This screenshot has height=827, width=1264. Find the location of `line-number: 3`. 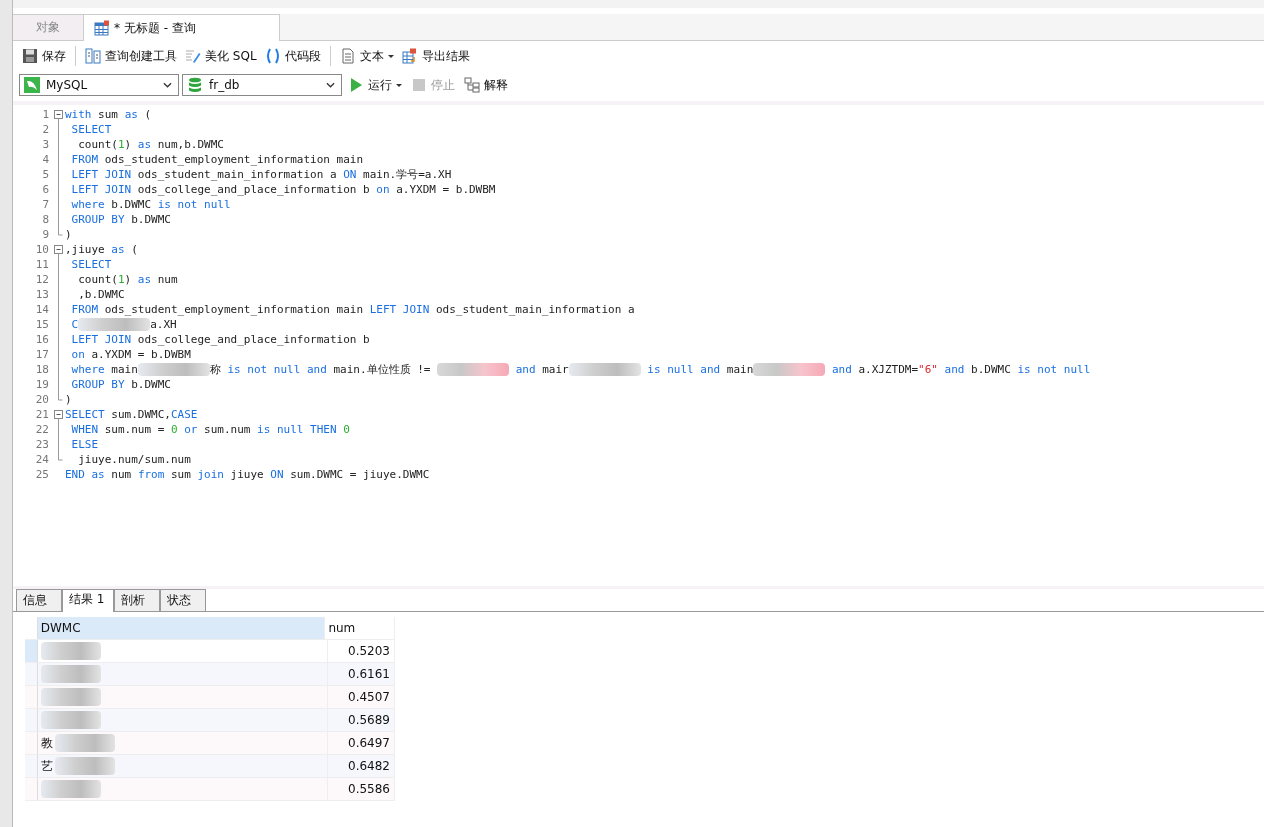

line-number: 3 is located at coordinates (45, 144).